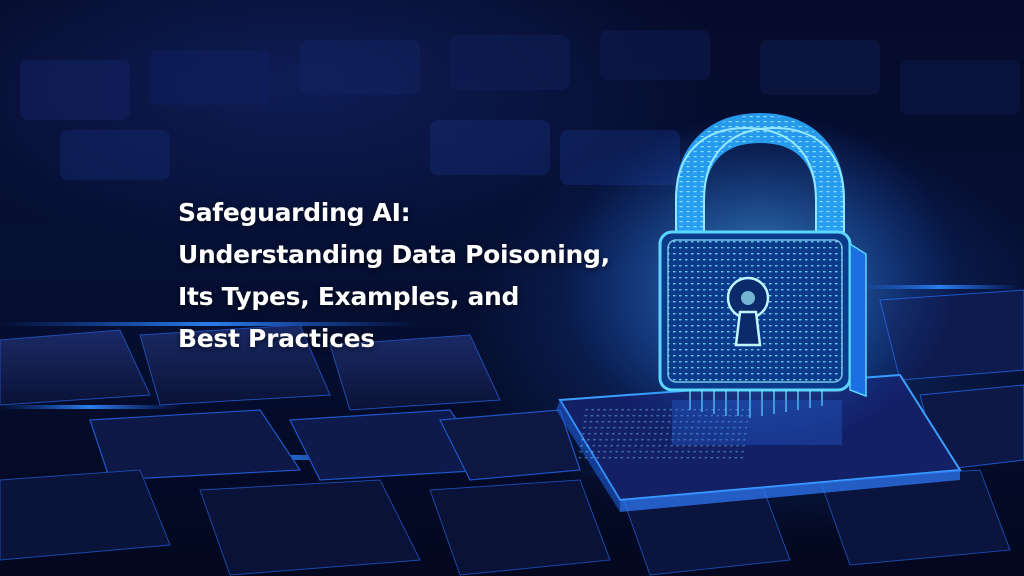  What do you see at coordinates (349, 296) in the screenshot?
I see `headline-line-3: Its Types, Examples, and` at bounding box center [349, 296].